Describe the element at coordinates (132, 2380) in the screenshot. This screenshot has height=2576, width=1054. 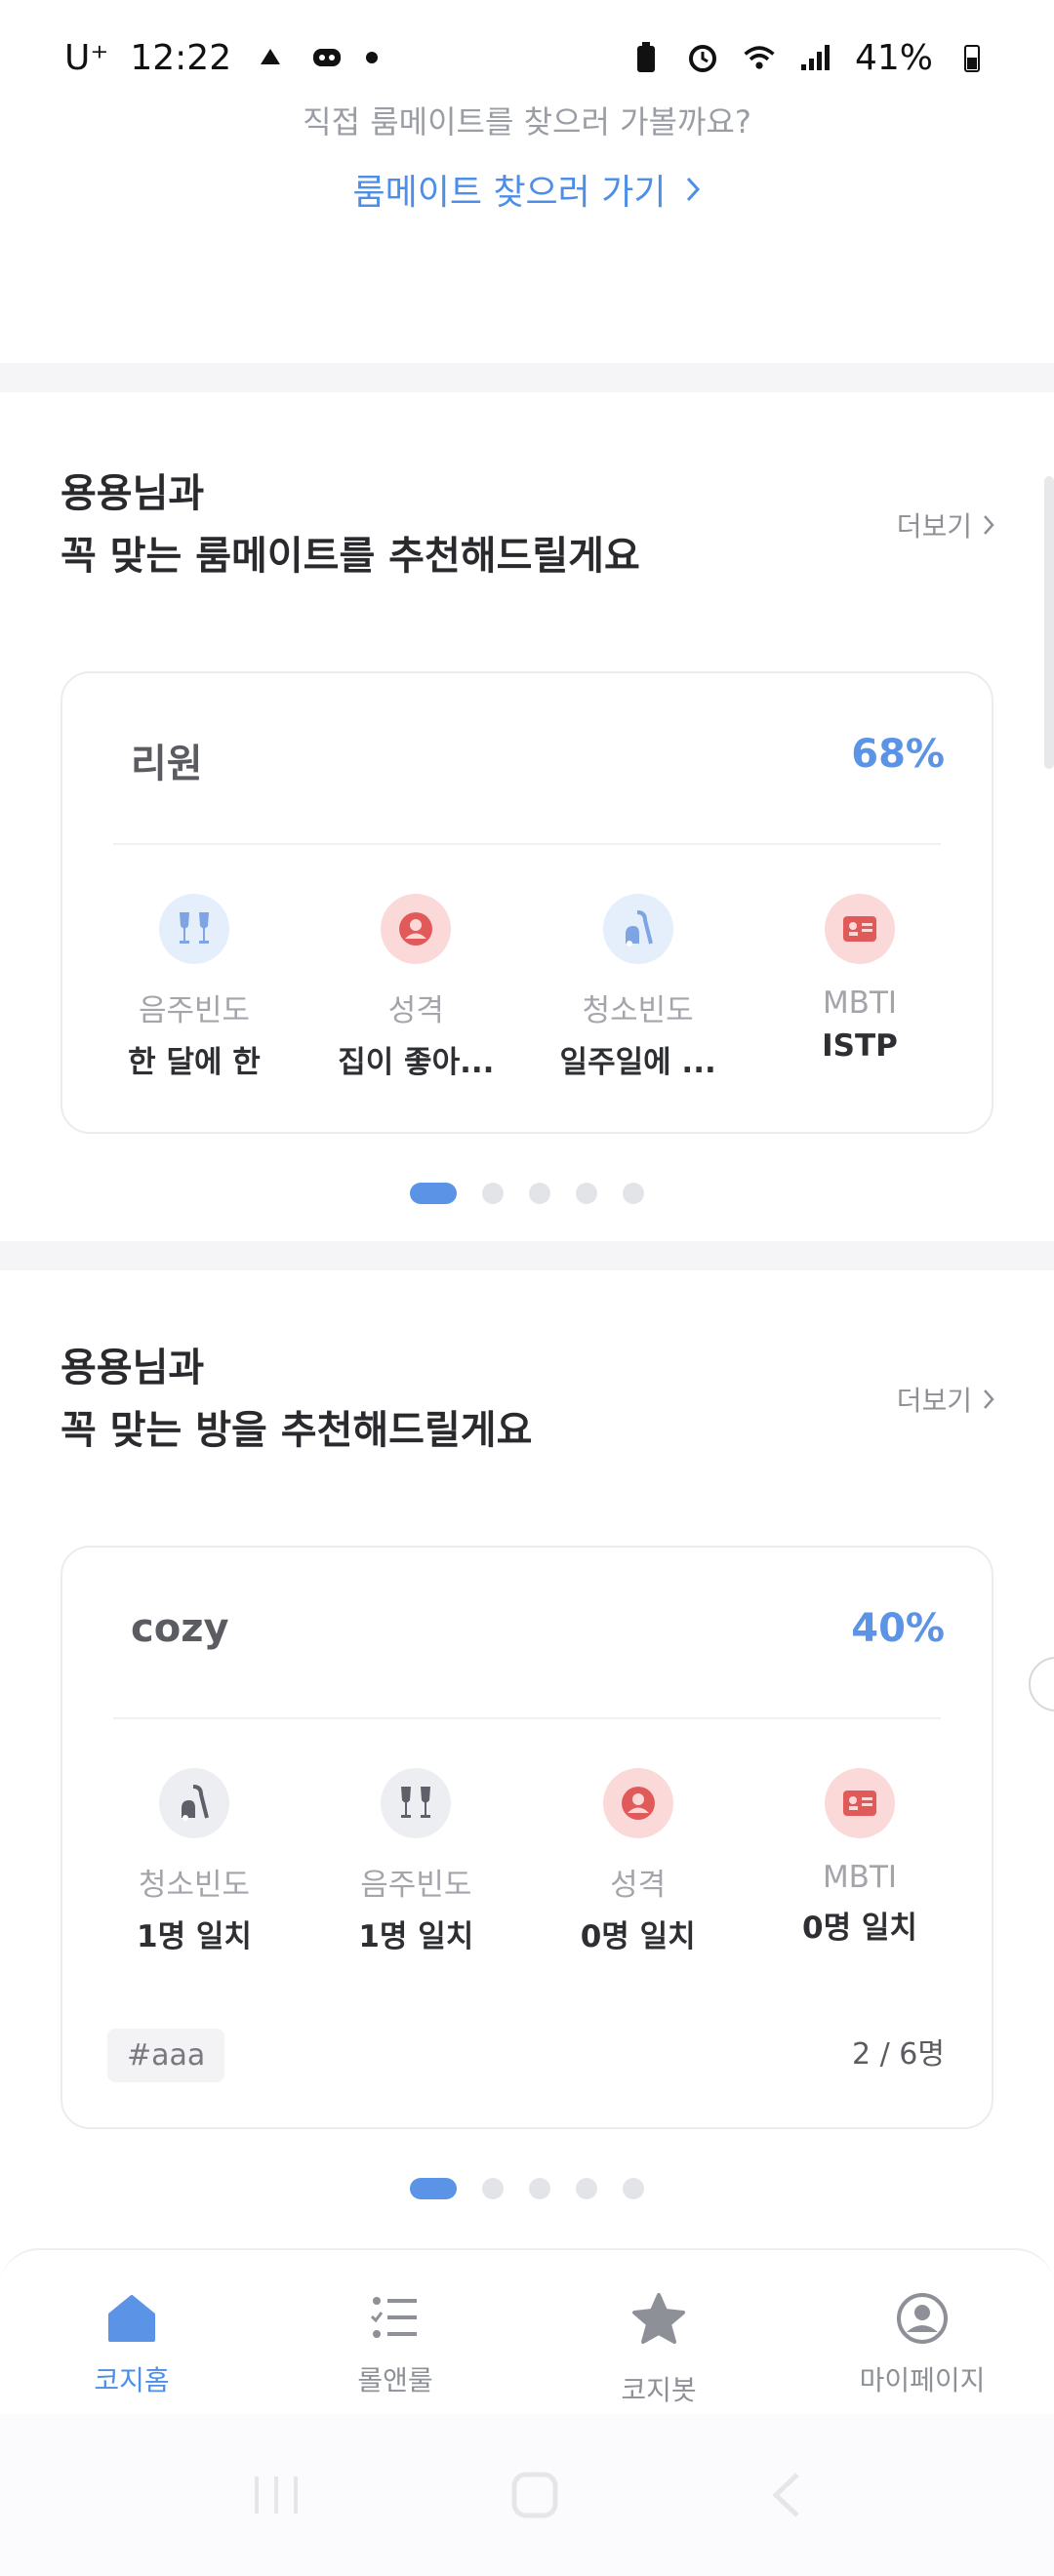
I see `nav-label: 코지홈` at that location.